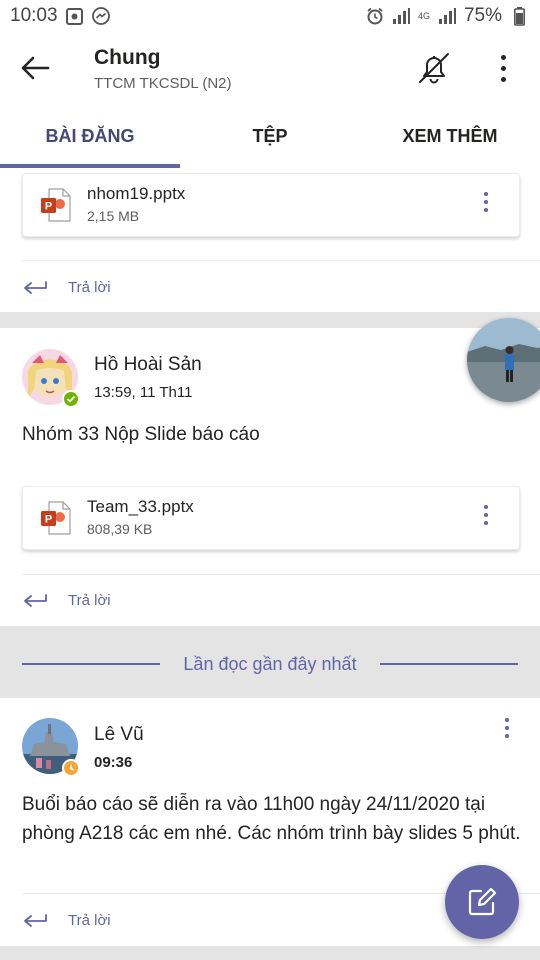 The width and height of the screenshot is (540, 960). What do you see at coordinates (375, 16) in the screenshot?
I see `alarm-icon` at bounding box center [375, 16].